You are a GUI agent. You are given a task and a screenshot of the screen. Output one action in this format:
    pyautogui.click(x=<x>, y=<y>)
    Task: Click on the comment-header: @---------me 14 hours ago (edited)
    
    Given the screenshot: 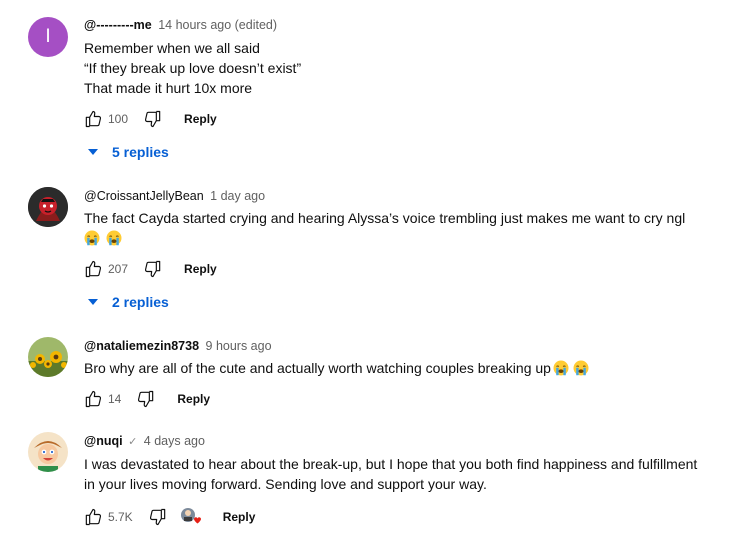 What is the action you would take?
    pyautogui.click(x=180, y=25)
    